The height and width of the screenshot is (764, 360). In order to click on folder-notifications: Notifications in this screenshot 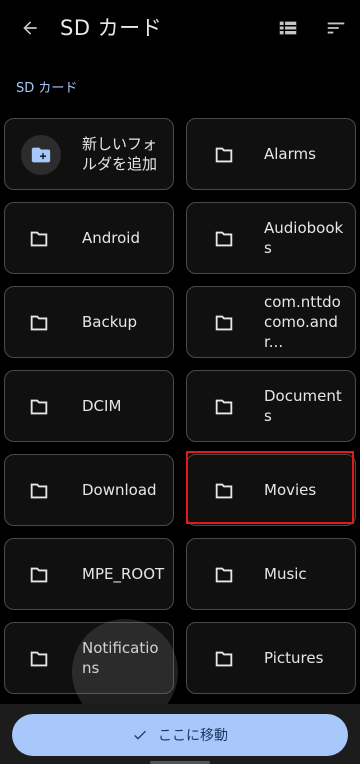, I will do `click(89, 658)`.